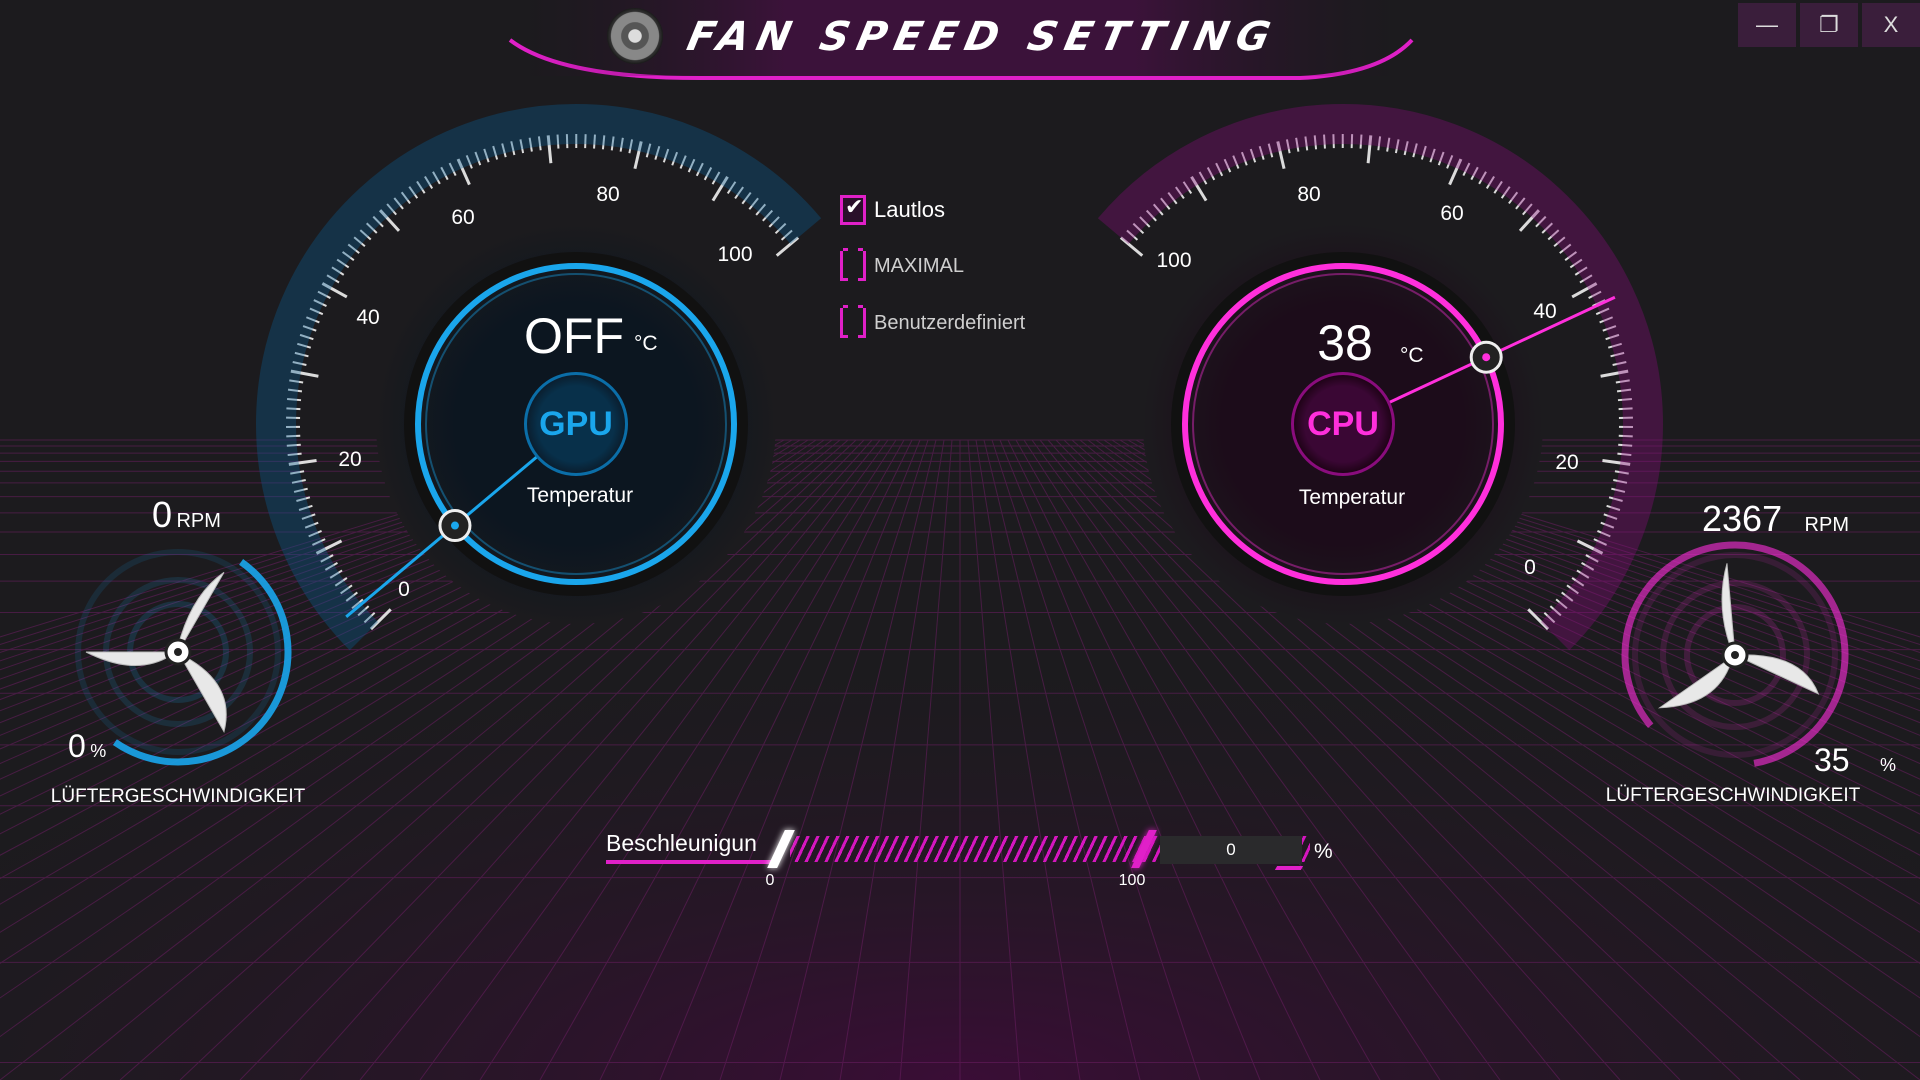  What do you see at coordinates (735, 254) in the screenshot?
I see `gpu-gauge-tick: 100` at bounding box center [735, 254].